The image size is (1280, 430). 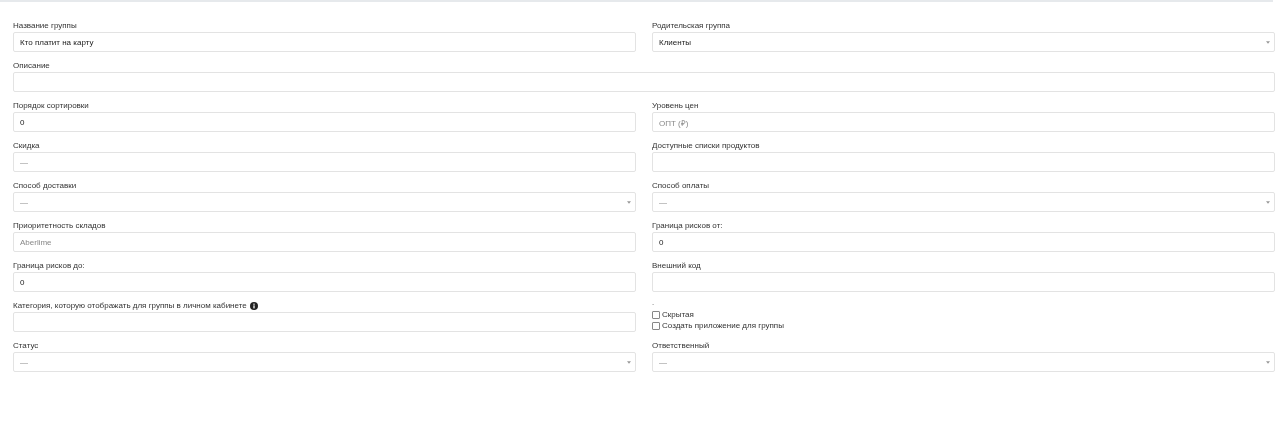 I want to click on field-label: Статус, so click(x=26, y=346).